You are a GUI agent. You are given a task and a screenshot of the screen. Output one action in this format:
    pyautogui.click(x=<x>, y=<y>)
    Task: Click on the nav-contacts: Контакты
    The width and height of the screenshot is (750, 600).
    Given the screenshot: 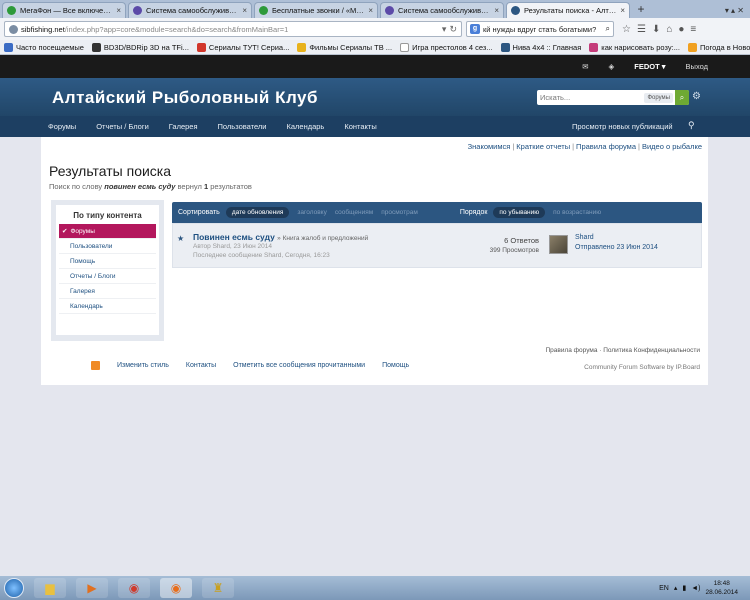 What is the action you would take?
    pyautogui.click(x=360, y=126)
    